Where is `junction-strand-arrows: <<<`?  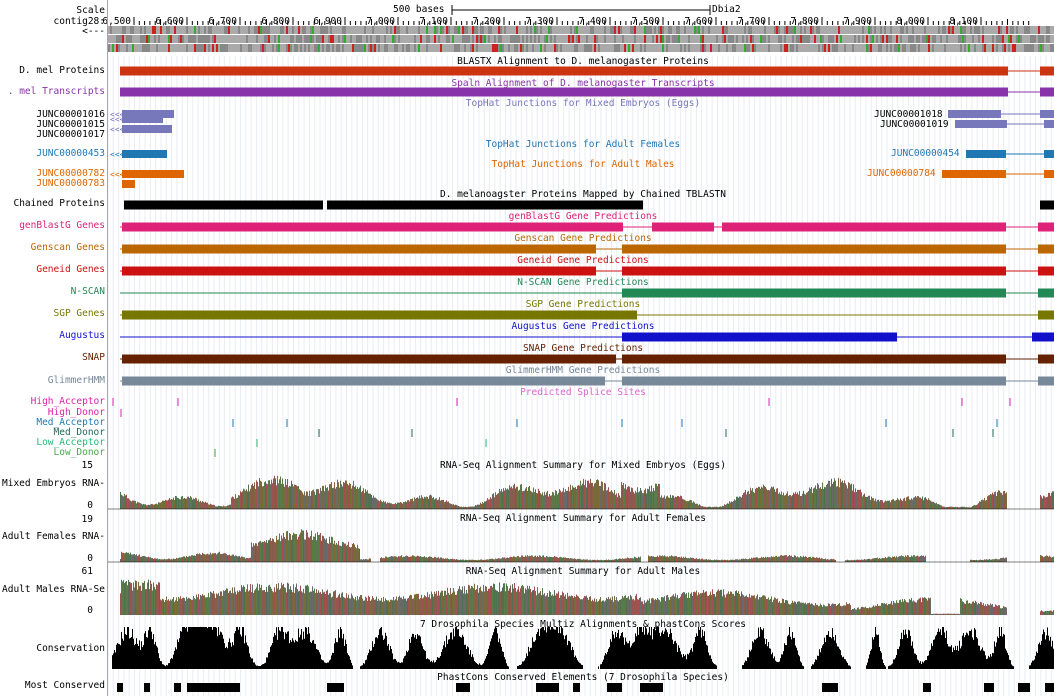 junction-strand-arrows: <<< is located at coordinates (117, 129).